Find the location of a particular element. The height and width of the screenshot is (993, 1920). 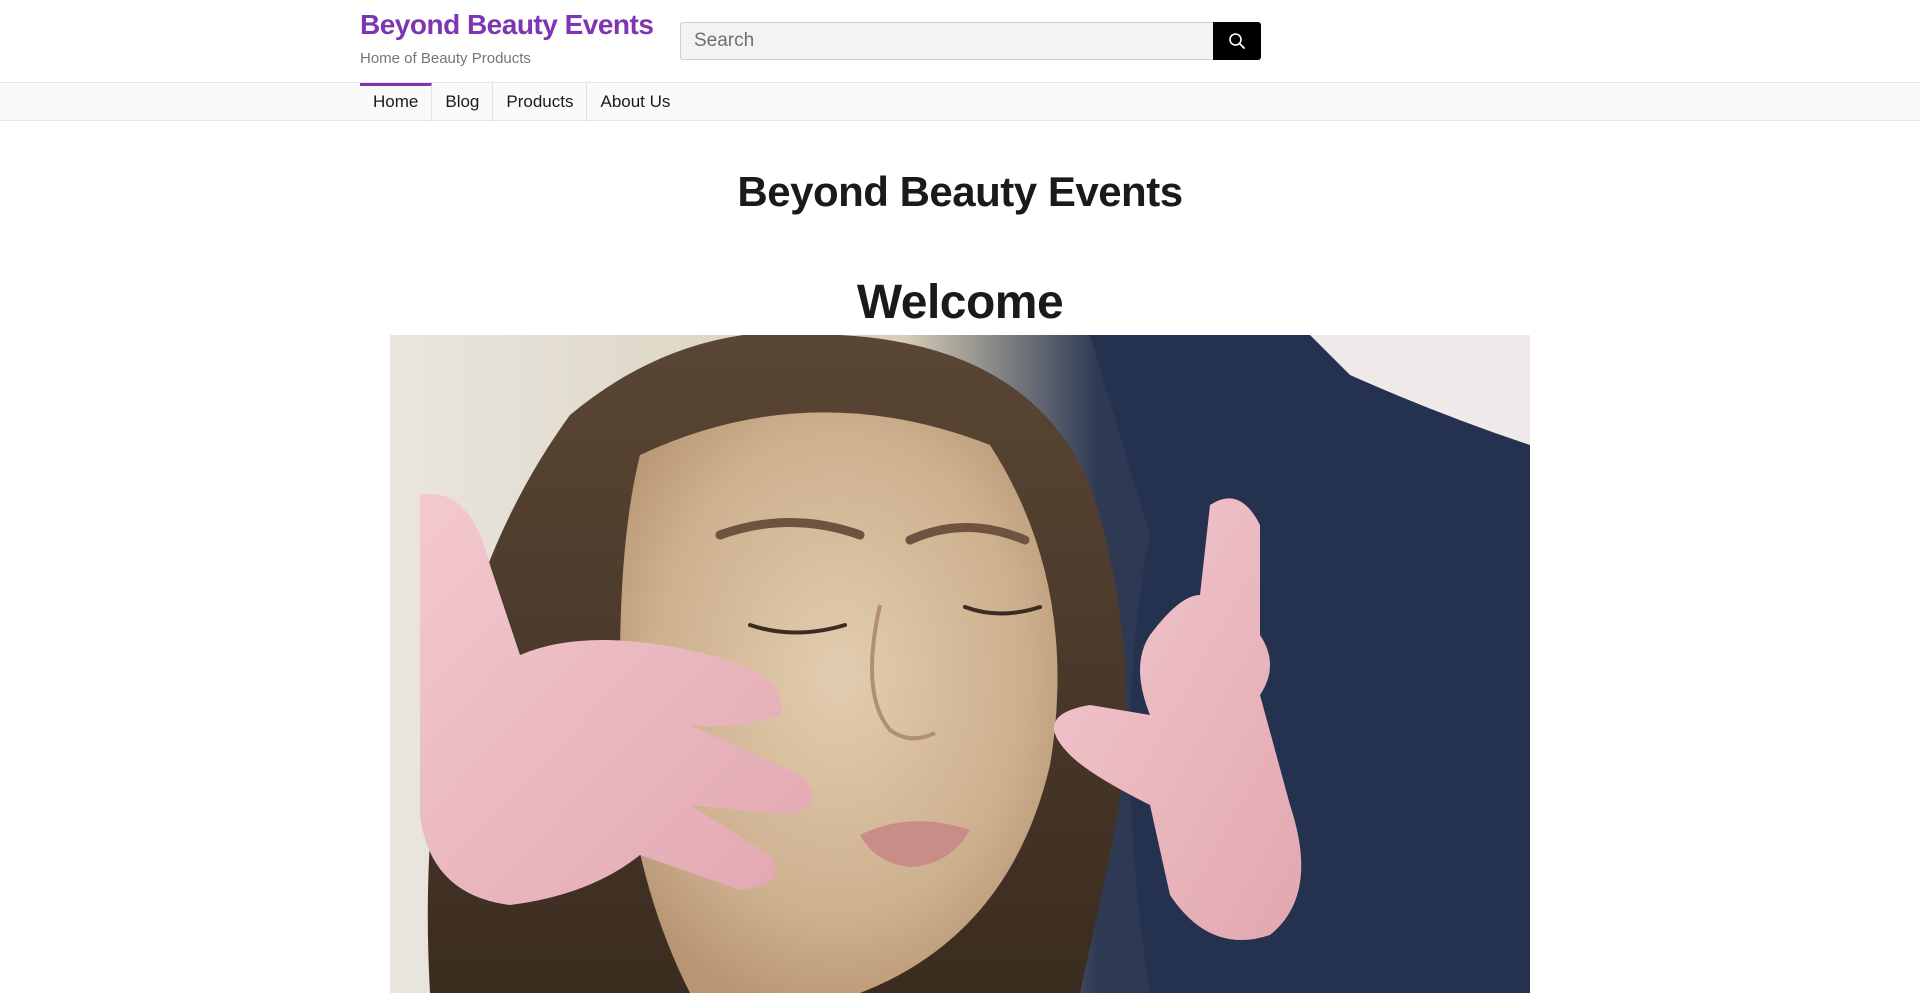

main-navigation: Home Blog Products About Us is located at coordinates (960, 101).